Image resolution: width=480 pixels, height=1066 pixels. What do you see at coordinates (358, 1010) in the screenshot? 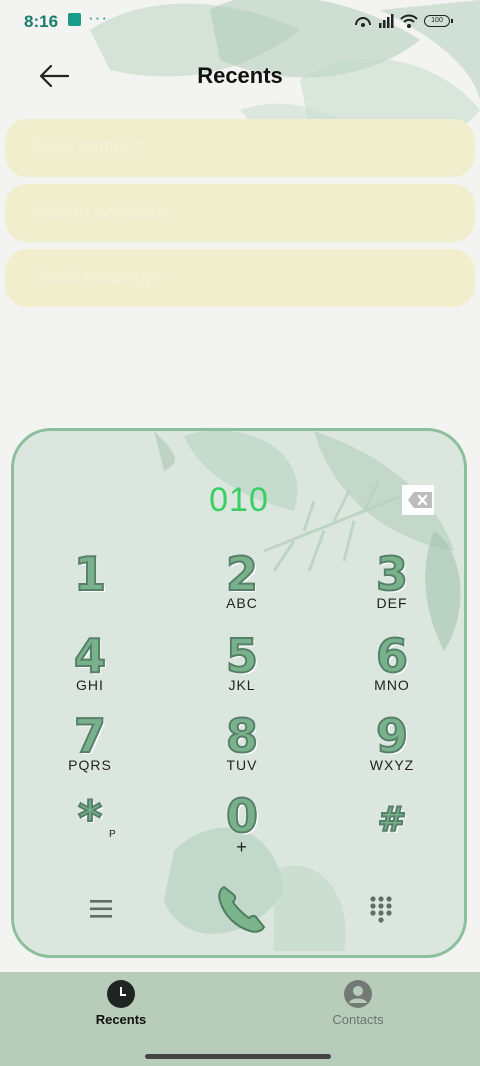
I see `tab-contacts: Contacts` at bounding box center [358, 1010].